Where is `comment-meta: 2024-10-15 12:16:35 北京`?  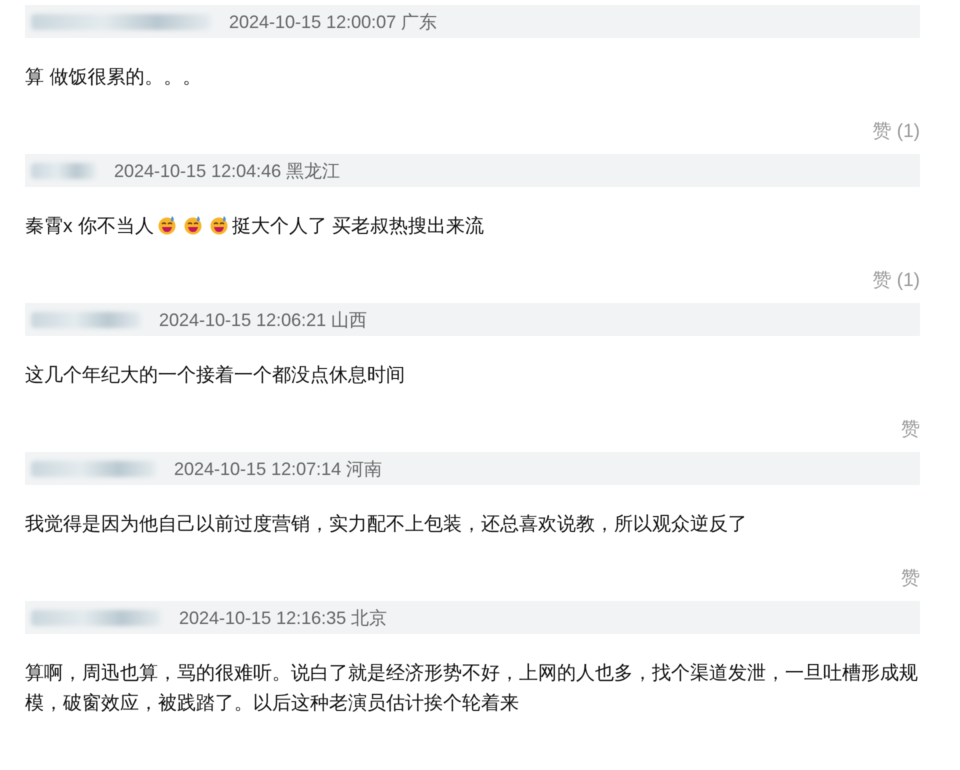 comment-meta: 2024-10-15 12:16:35 北京 is located at coordinates (283, 618).